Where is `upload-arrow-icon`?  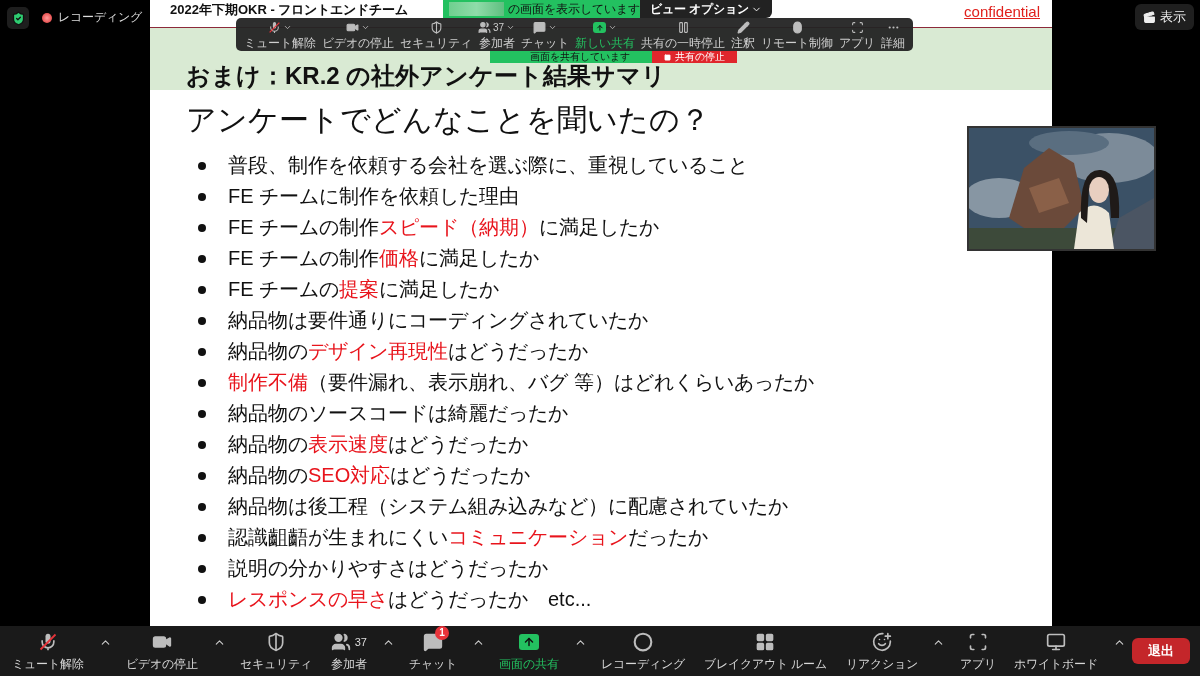 upload-arrow-icon is located at coordinates (600, 27).